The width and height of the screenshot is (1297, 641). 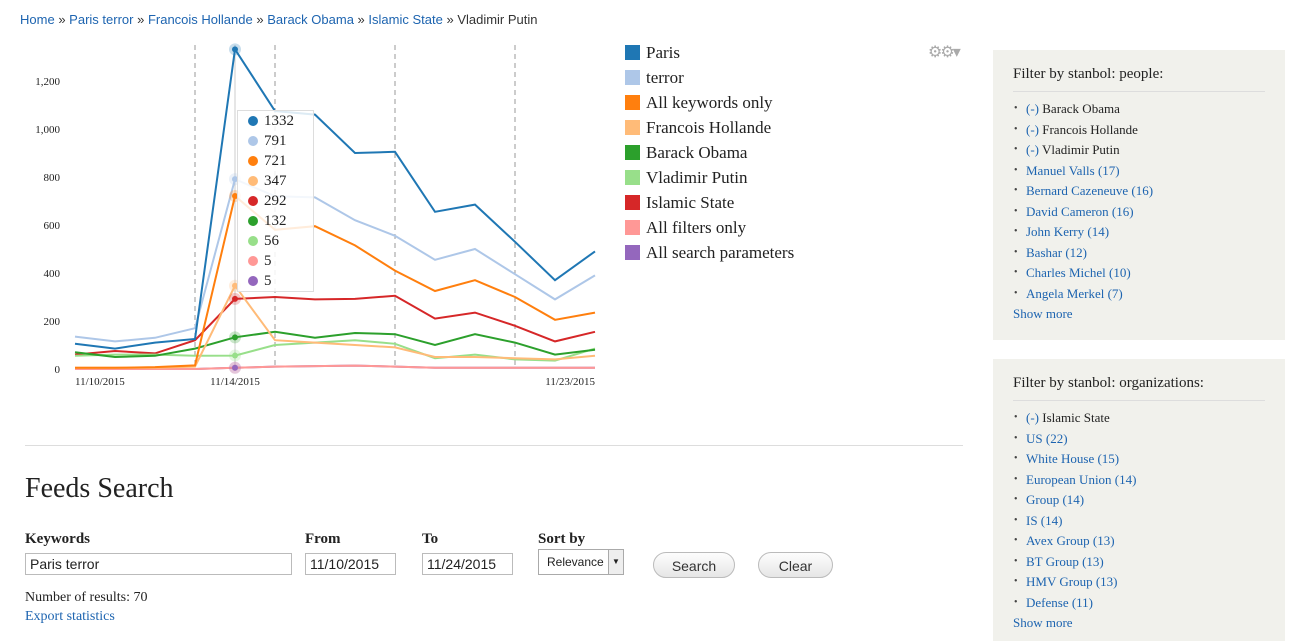 I want to click on people-filter-item: David Cameron (16), so click(x=1139, y=213).